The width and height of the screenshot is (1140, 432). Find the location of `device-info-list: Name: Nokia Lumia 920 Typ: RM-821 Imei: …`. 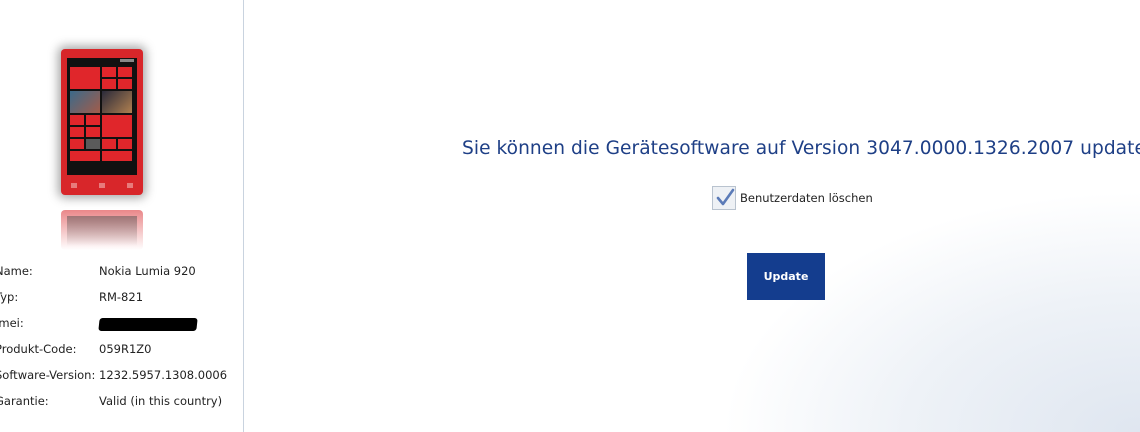

device-info-list: Name: Nokia Lumia 920 Typ: RM-821 Imei: … is located at coordinates (121, 342).